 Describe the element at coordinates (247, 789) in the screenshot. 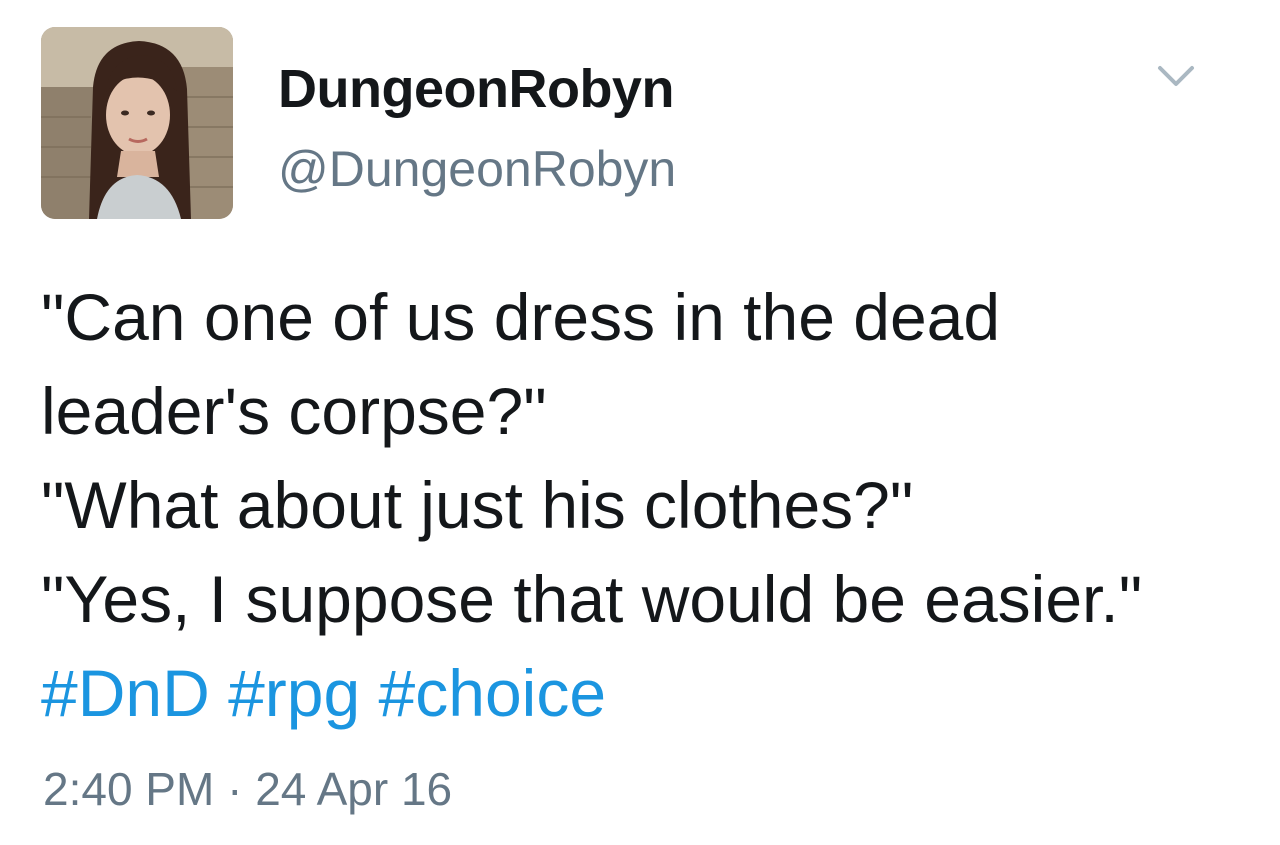

I see `tweet-timestamp: 2:40 PM · 24 Apr 16` at that location.